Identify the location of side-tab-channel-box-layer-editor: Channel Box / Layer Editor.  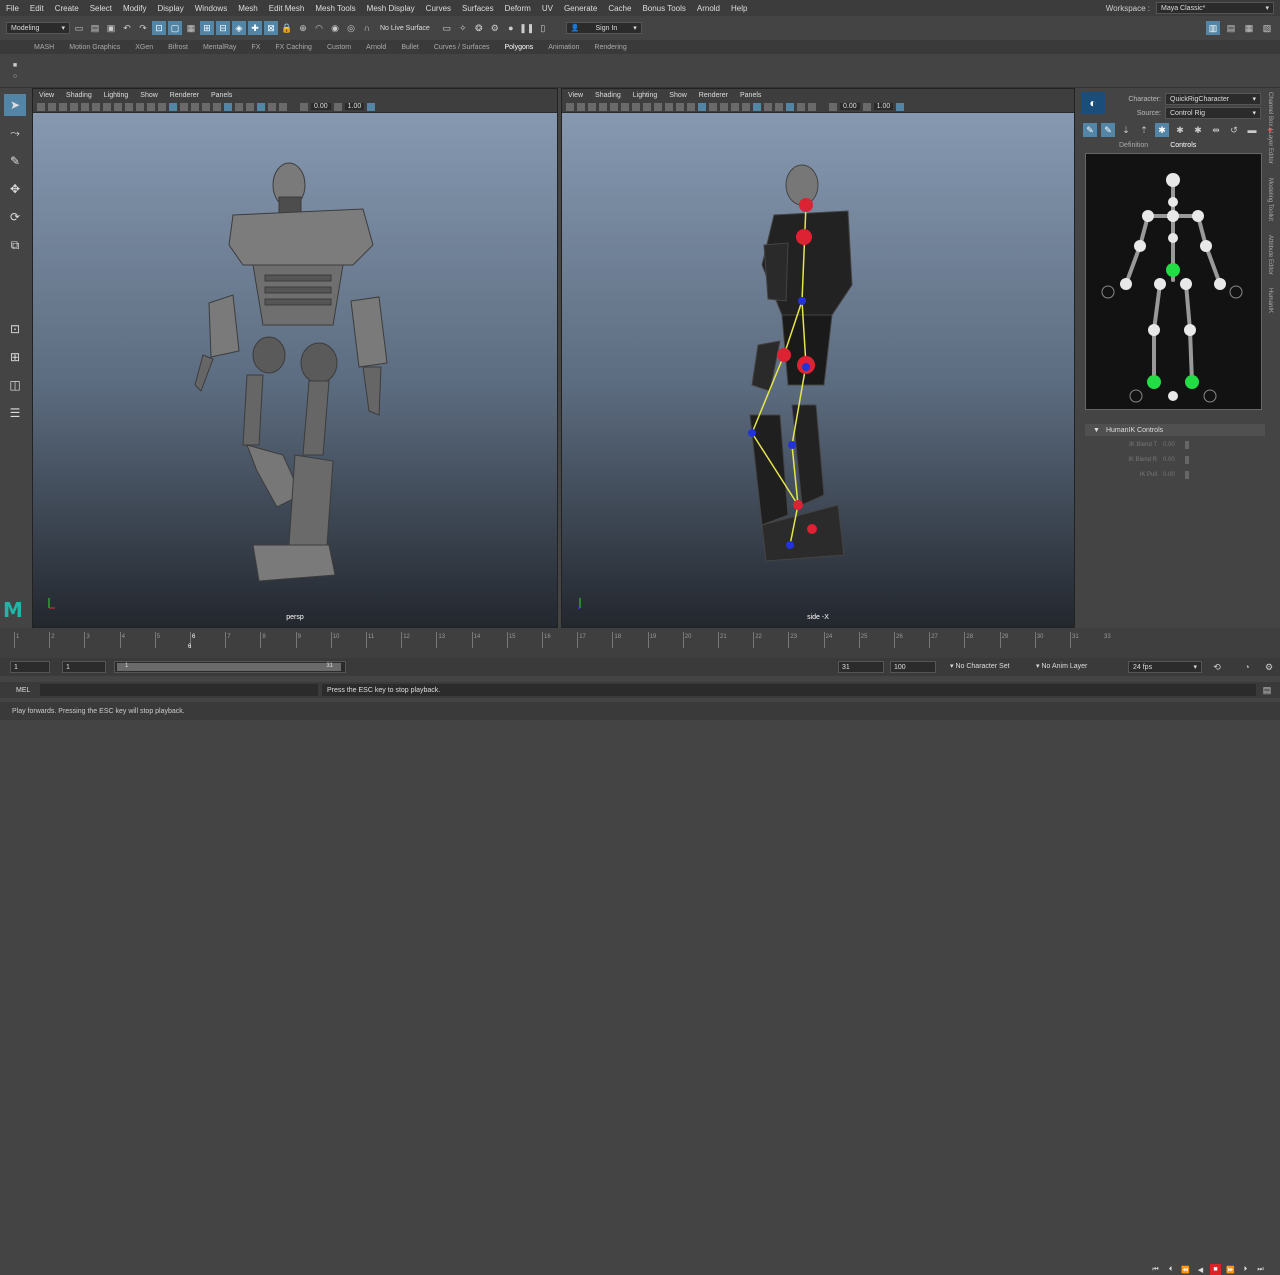
(1270, 128).